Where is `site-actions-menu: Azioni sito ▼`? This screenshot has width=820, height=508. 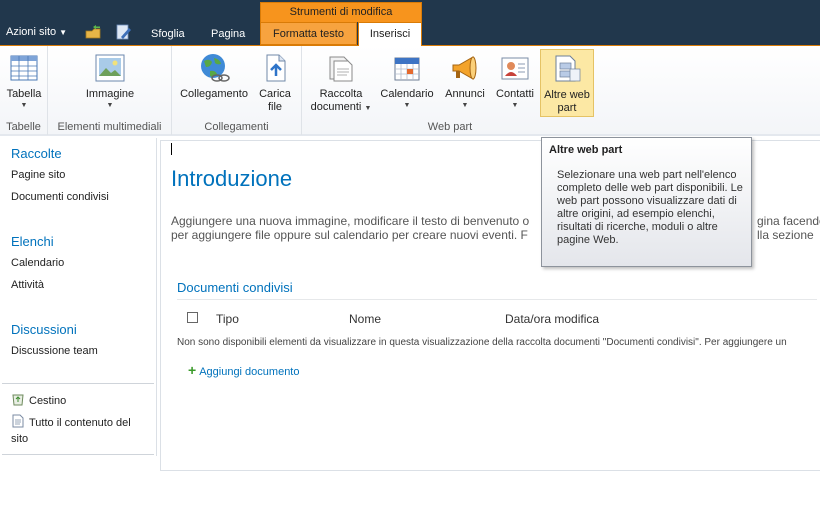
site-actions-menu: Azioni sito ▼ is located at coordinates (36, 32).